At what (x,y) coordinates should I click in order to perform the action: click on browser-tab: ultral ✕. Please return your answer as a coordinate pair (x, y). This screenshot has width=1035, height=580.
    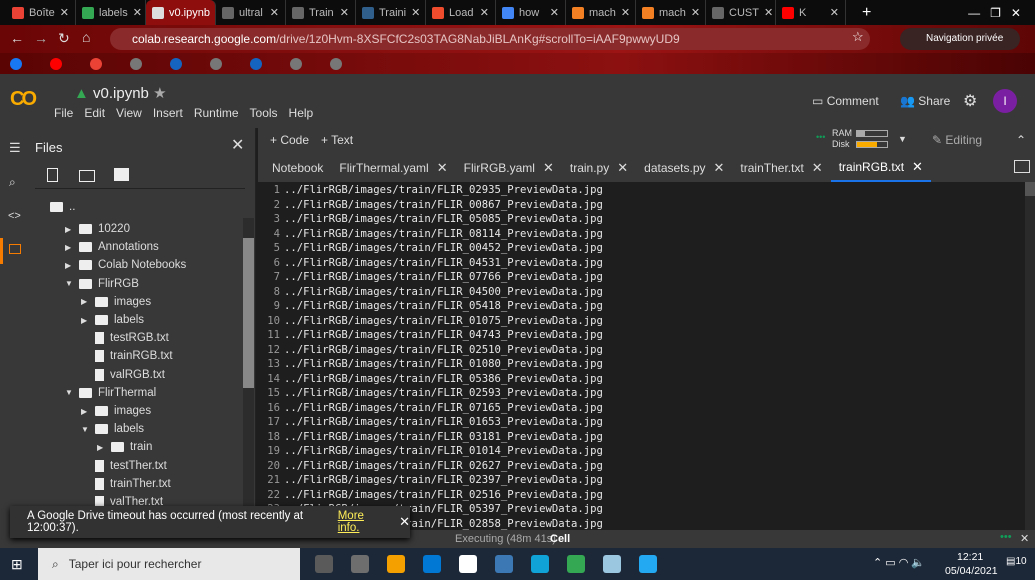
    Looking at the image, I should click on (251, 12).